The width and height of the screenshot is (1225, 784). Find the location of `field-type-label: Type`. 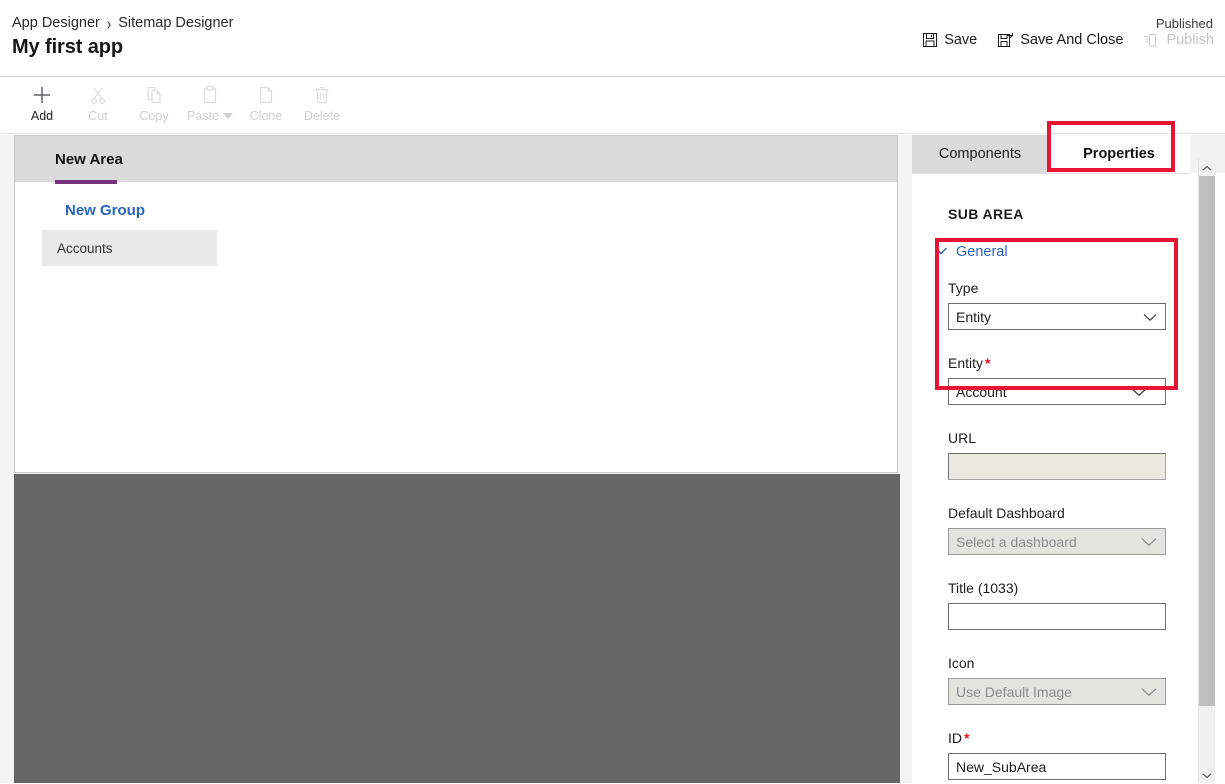

field-type-label: Type is located at coordinates (963, 288).